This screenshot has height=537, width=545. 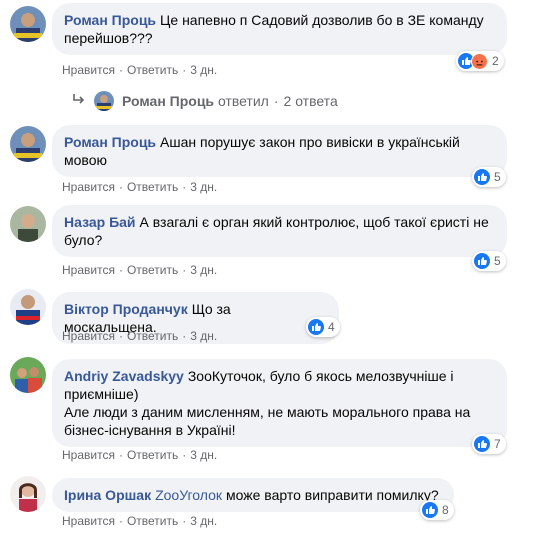 I want to click on reaction-count: 8, so click(x=445, y=510).